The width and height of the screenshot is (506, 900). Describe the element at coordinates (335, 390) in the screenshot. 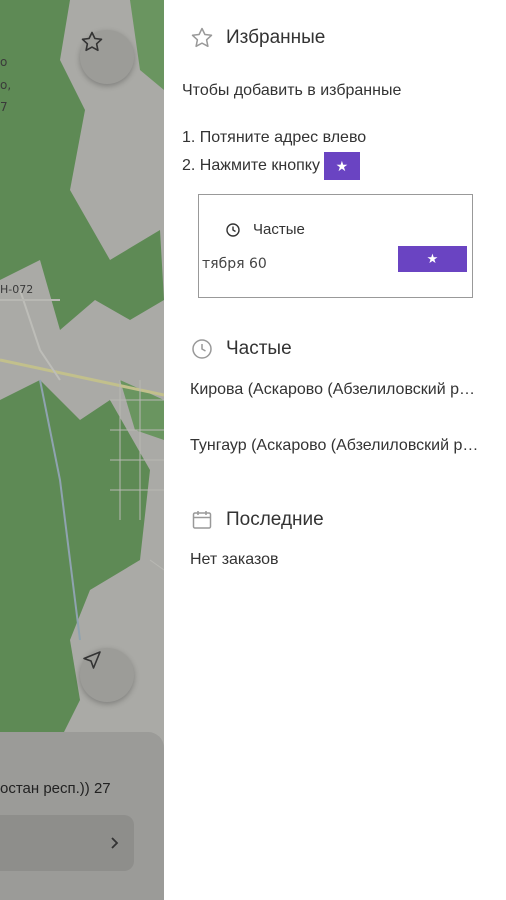

I see `frequent-item: Кирова (Аскарово (Абзелиловский р-н))` at that location.